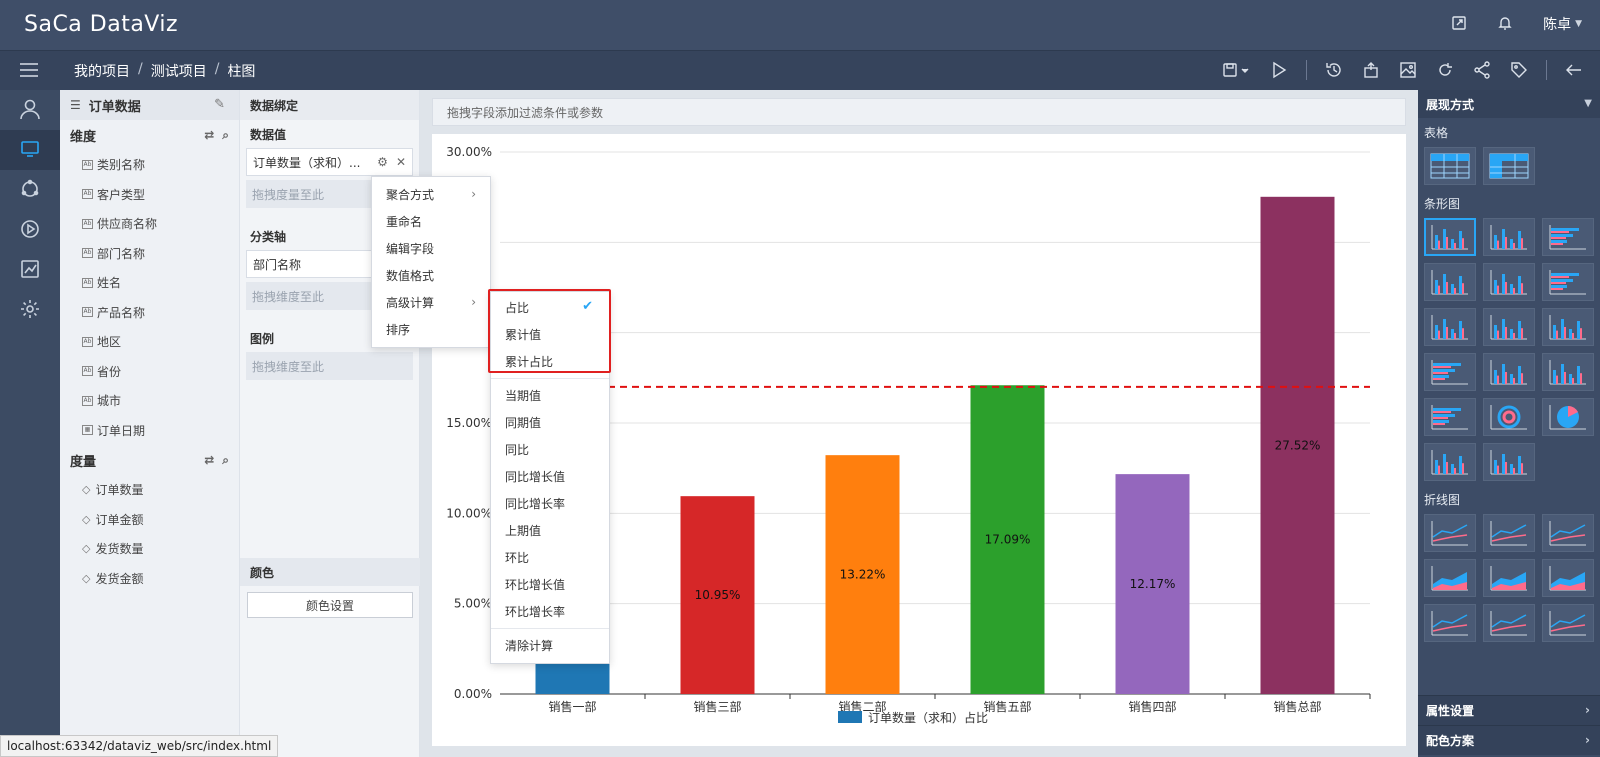  I want to click on nav-settings, so click(30, 310).